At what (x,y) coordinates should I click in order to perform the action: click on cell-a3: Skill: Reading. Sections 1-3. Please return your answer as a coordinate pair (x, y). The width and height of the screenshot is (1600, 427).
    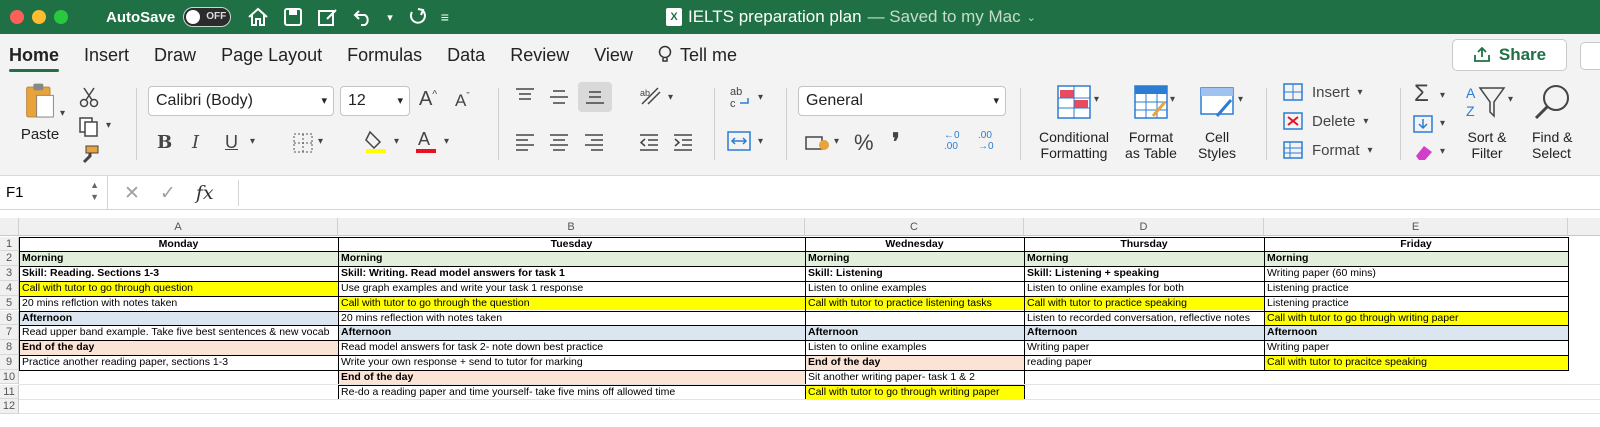
    Looking at the image, I should click on (178, 273).